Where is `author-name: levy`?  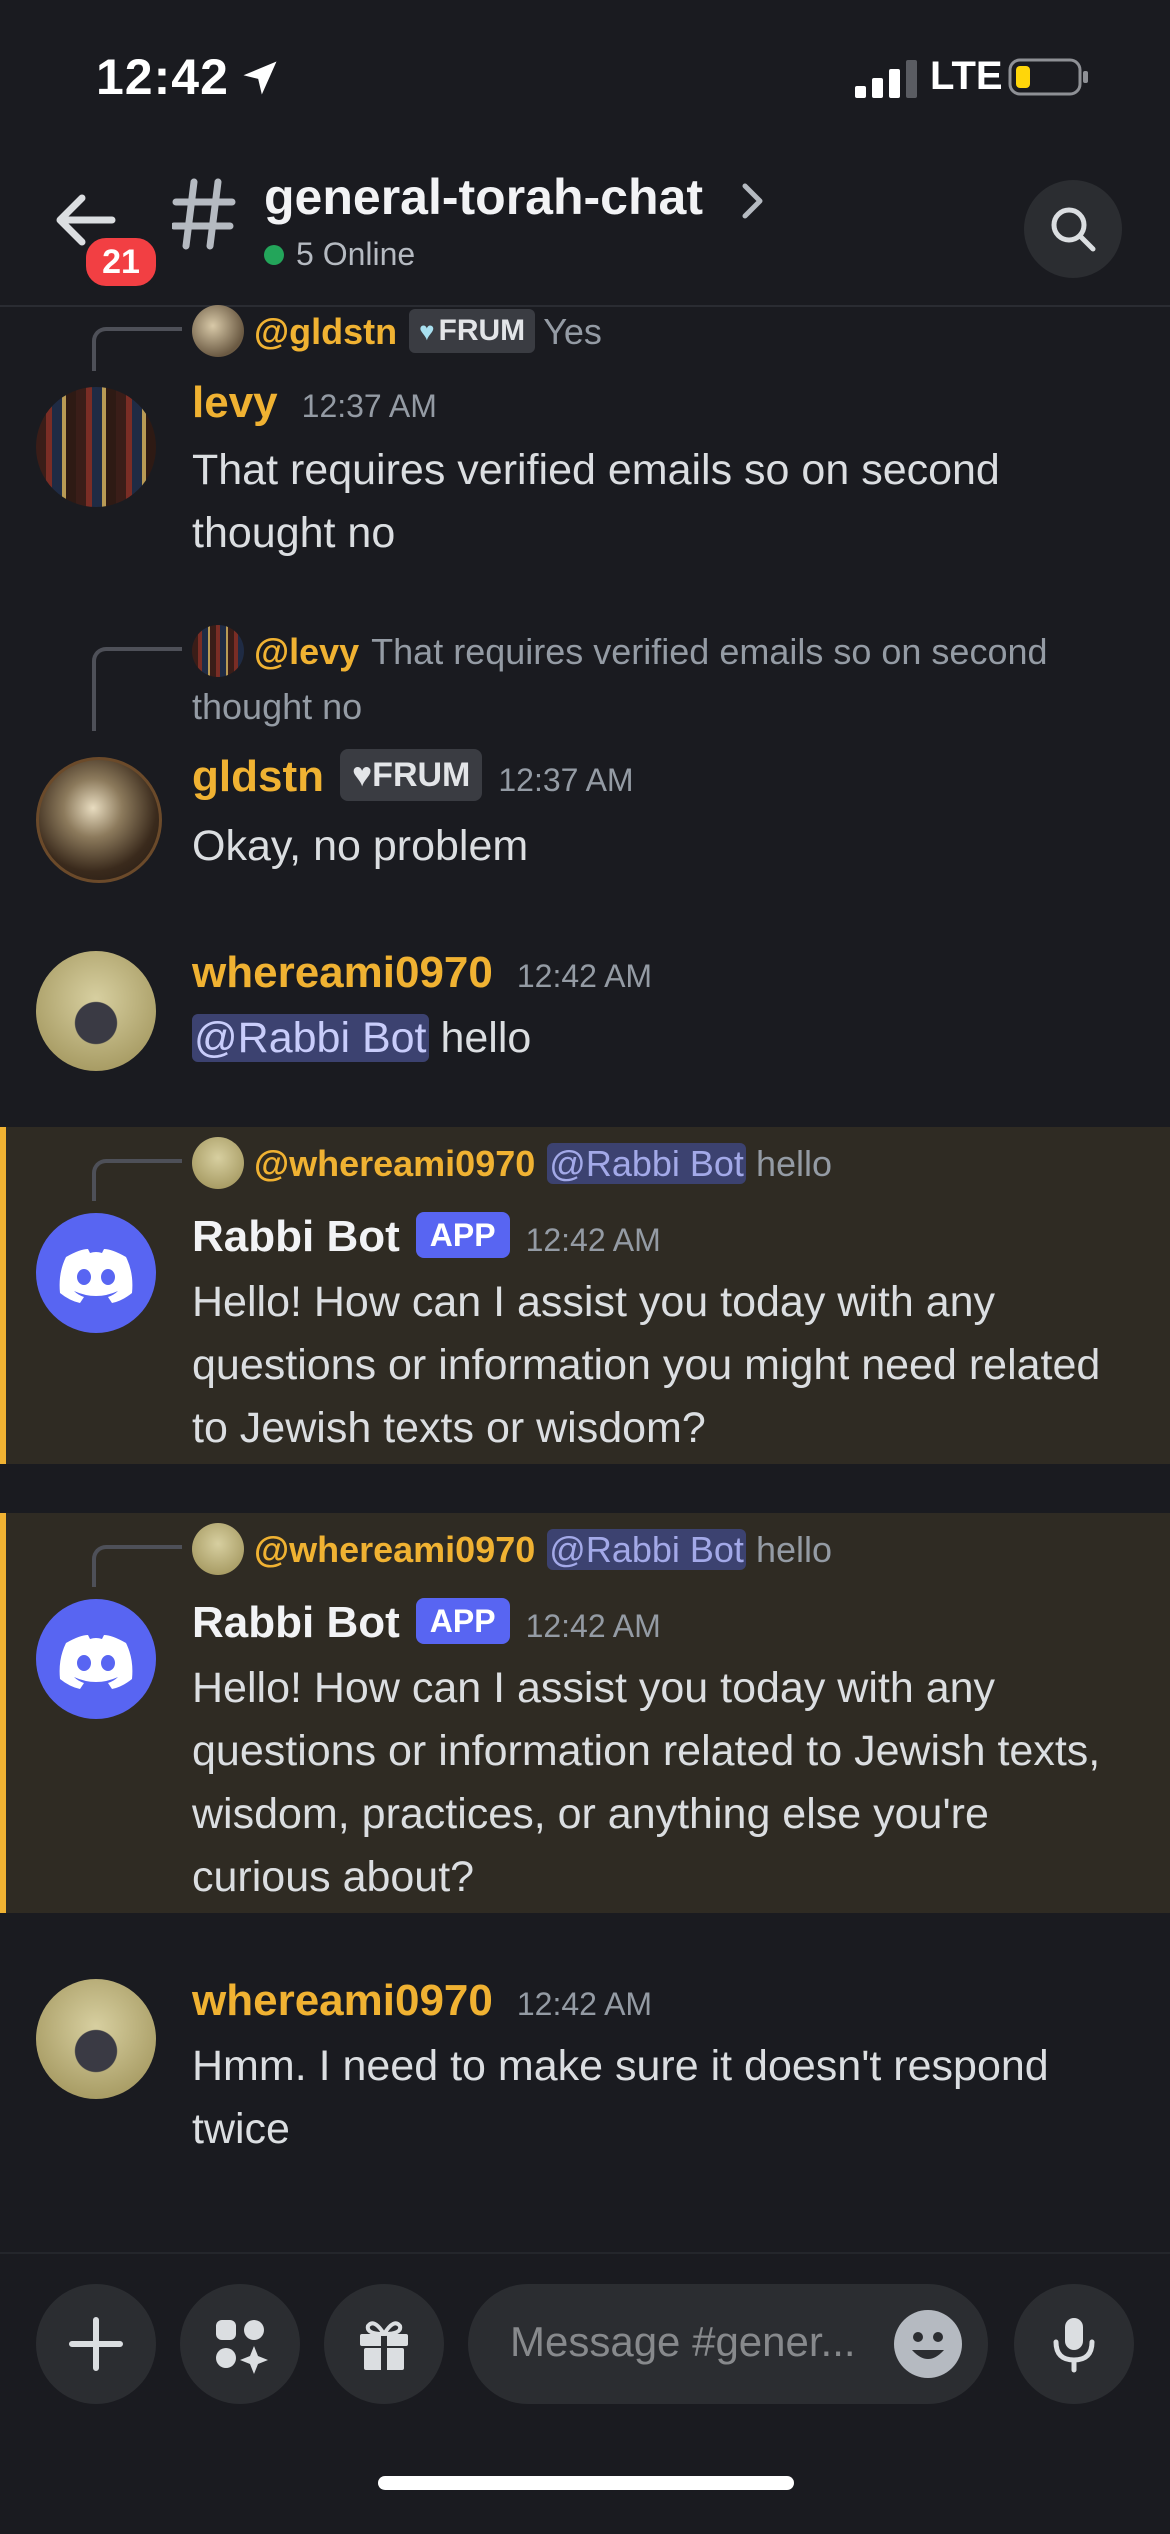
author-name: levy is located at coordinates (235, 402).